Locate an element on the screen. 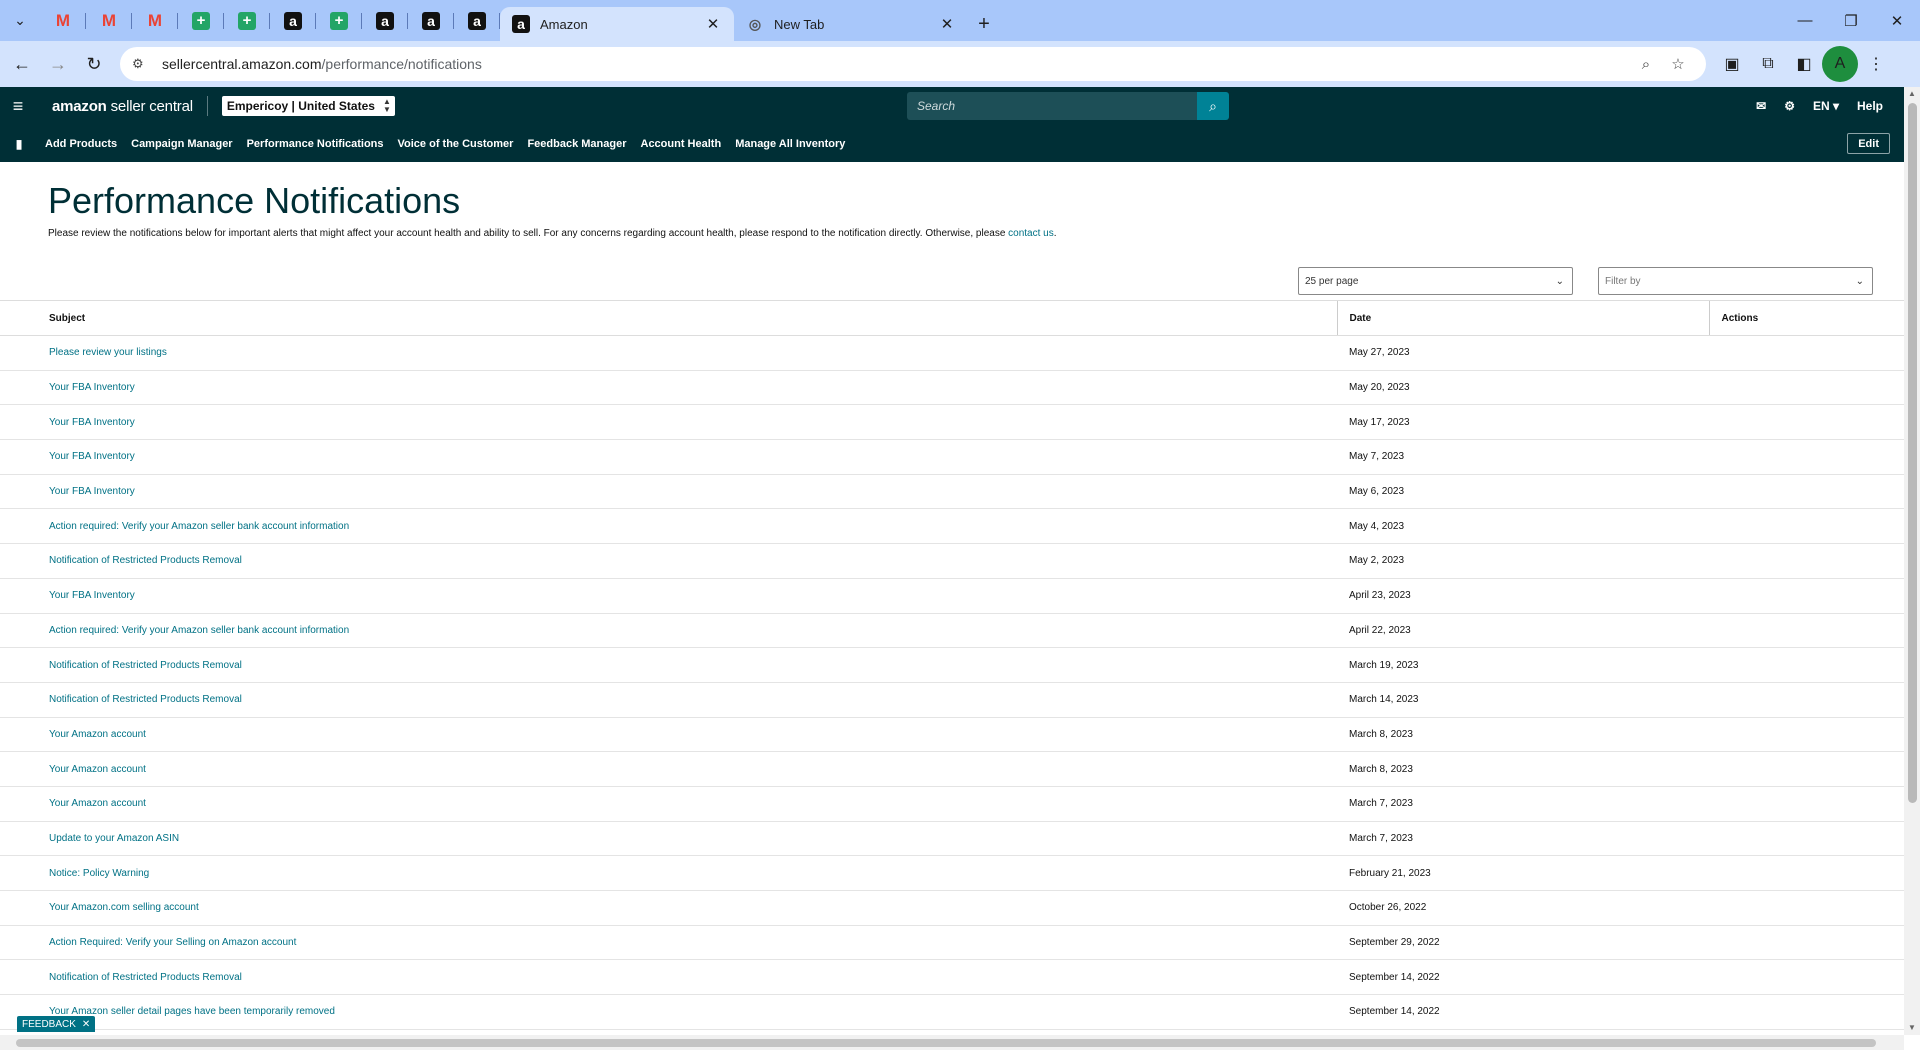 The width and height of the screenshot is (1920, 1050). tab-sheets-1: + is located at coordinates (201, 20).